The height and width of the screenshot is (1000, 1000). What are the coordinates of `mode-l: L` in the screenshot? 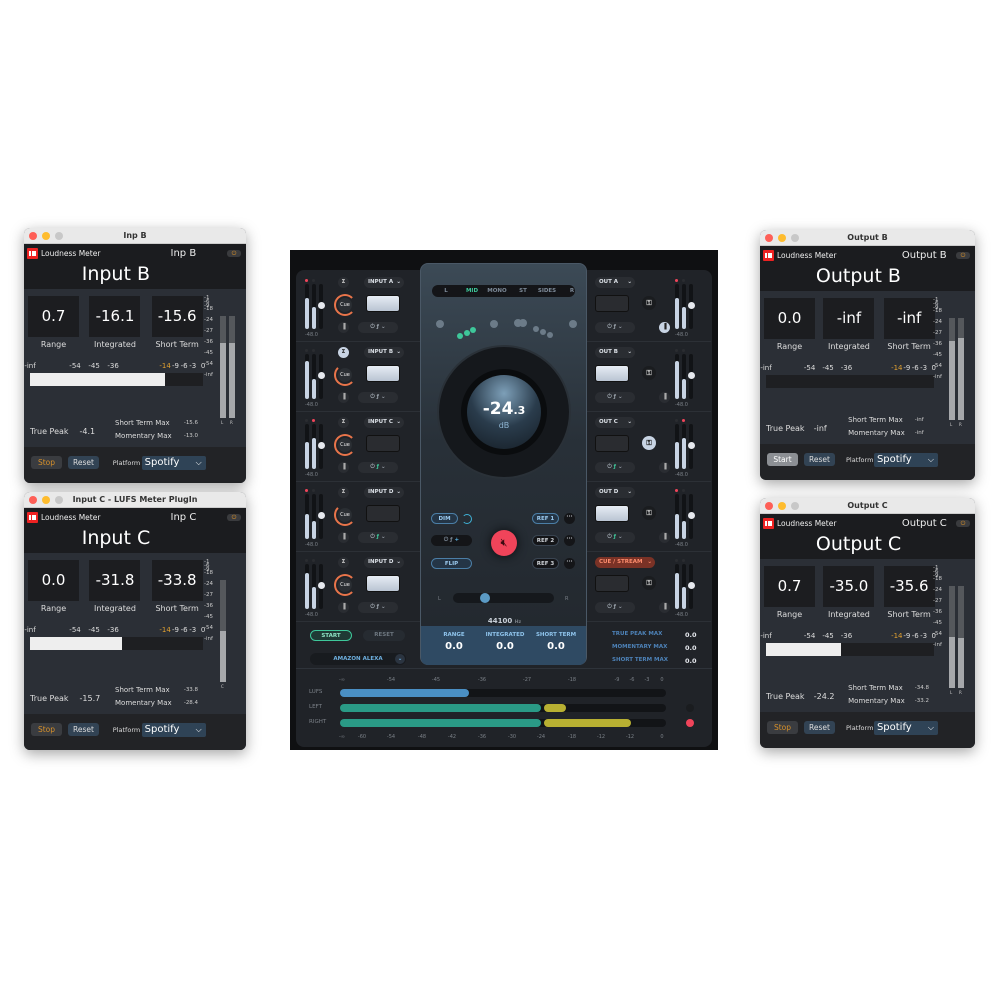 It's located at (446, 291).